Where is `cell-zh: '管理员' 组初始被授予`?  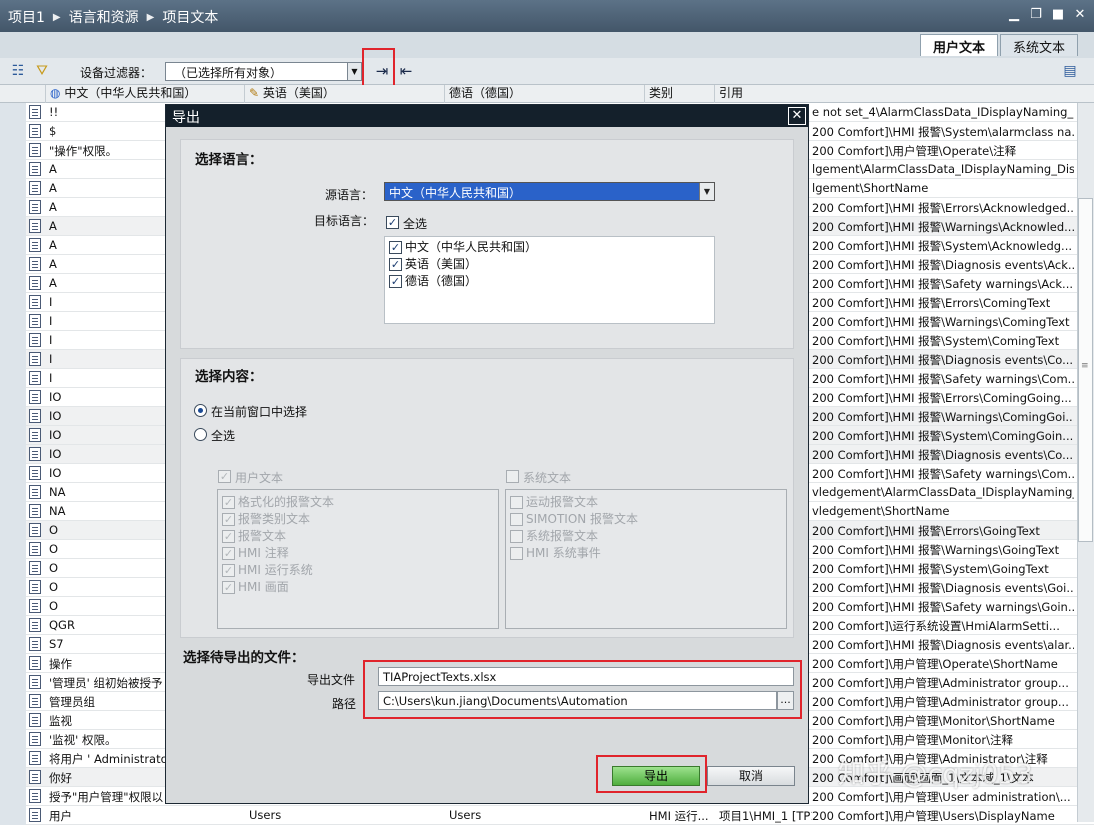
cell-zh: '管理员' 组初始被授予 is located at coordinates (107, 683).